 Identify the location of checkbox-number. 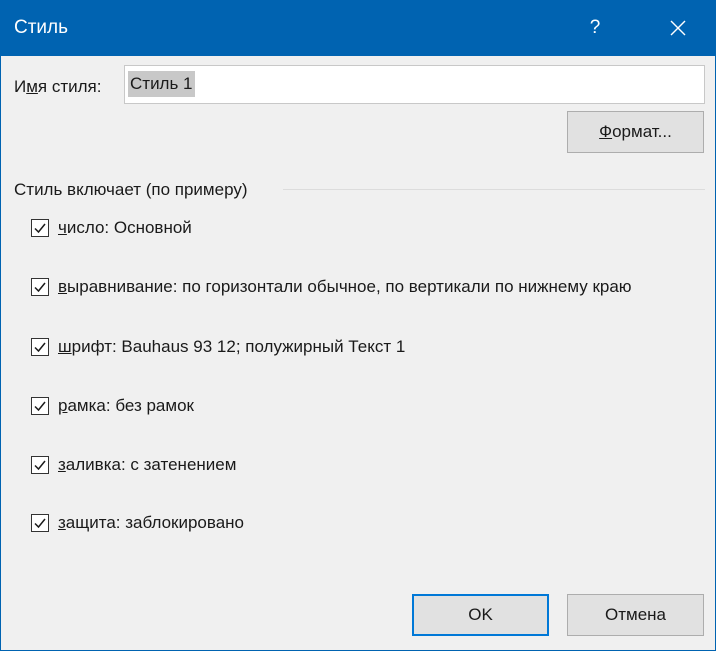
(40, 228).